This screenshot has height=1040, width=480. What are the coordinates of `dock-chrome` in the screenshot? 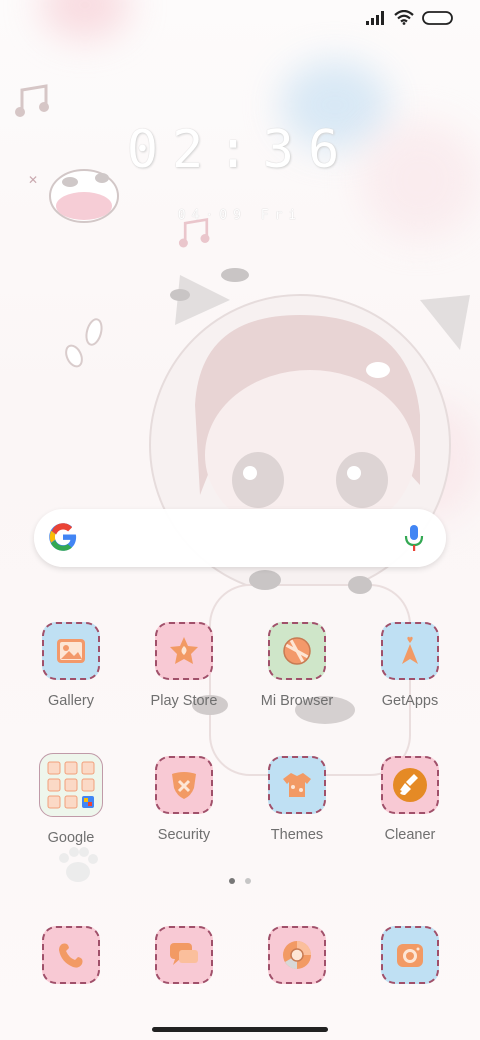 It's located at (297, 955).